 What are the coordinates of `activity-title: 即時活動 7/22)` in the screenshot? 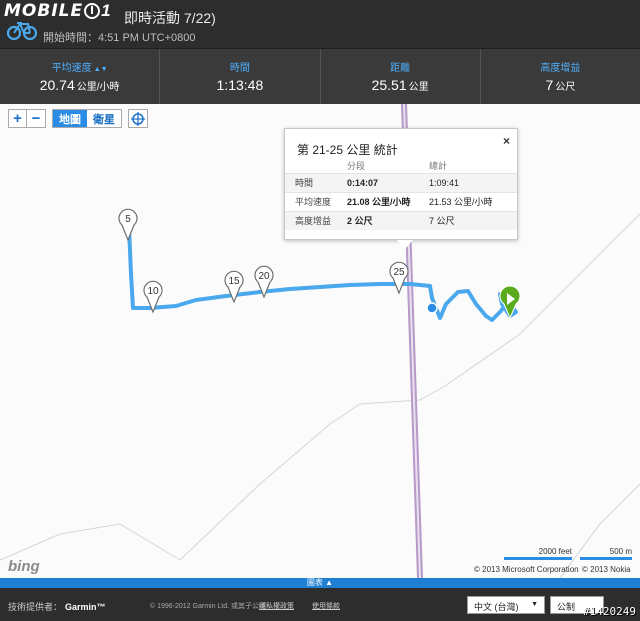 It's located at (170, 18).